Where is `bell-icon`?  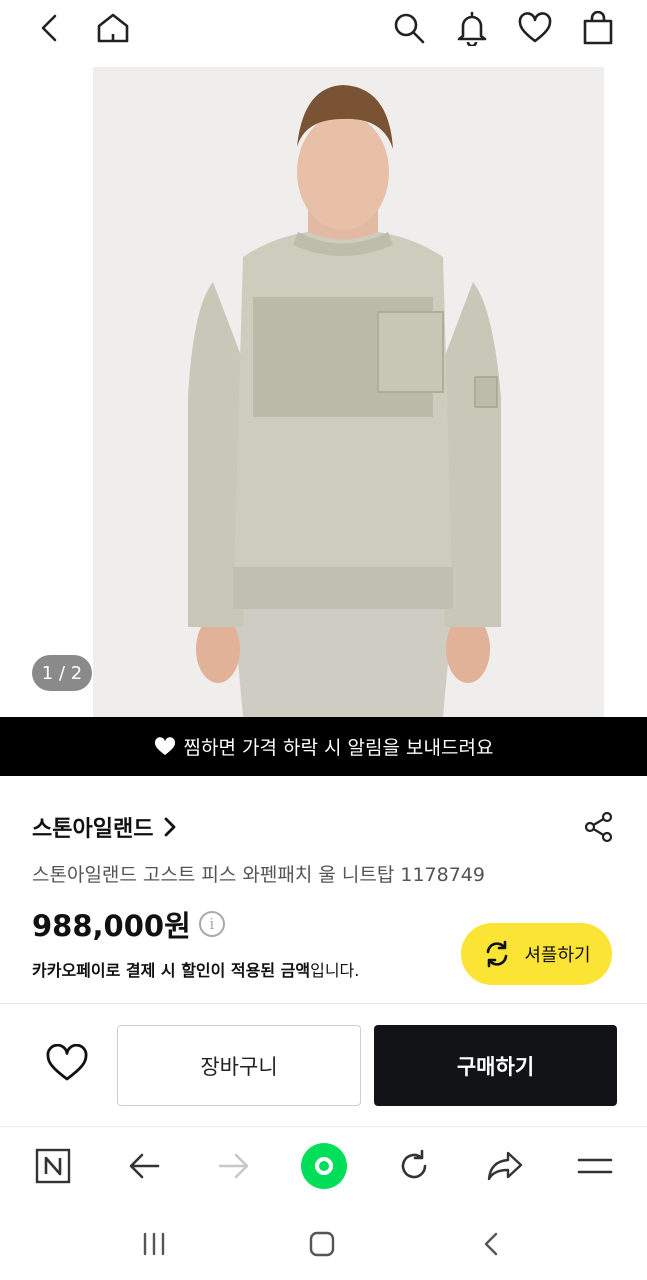 bell-icon is located at coordinates (472, 28).